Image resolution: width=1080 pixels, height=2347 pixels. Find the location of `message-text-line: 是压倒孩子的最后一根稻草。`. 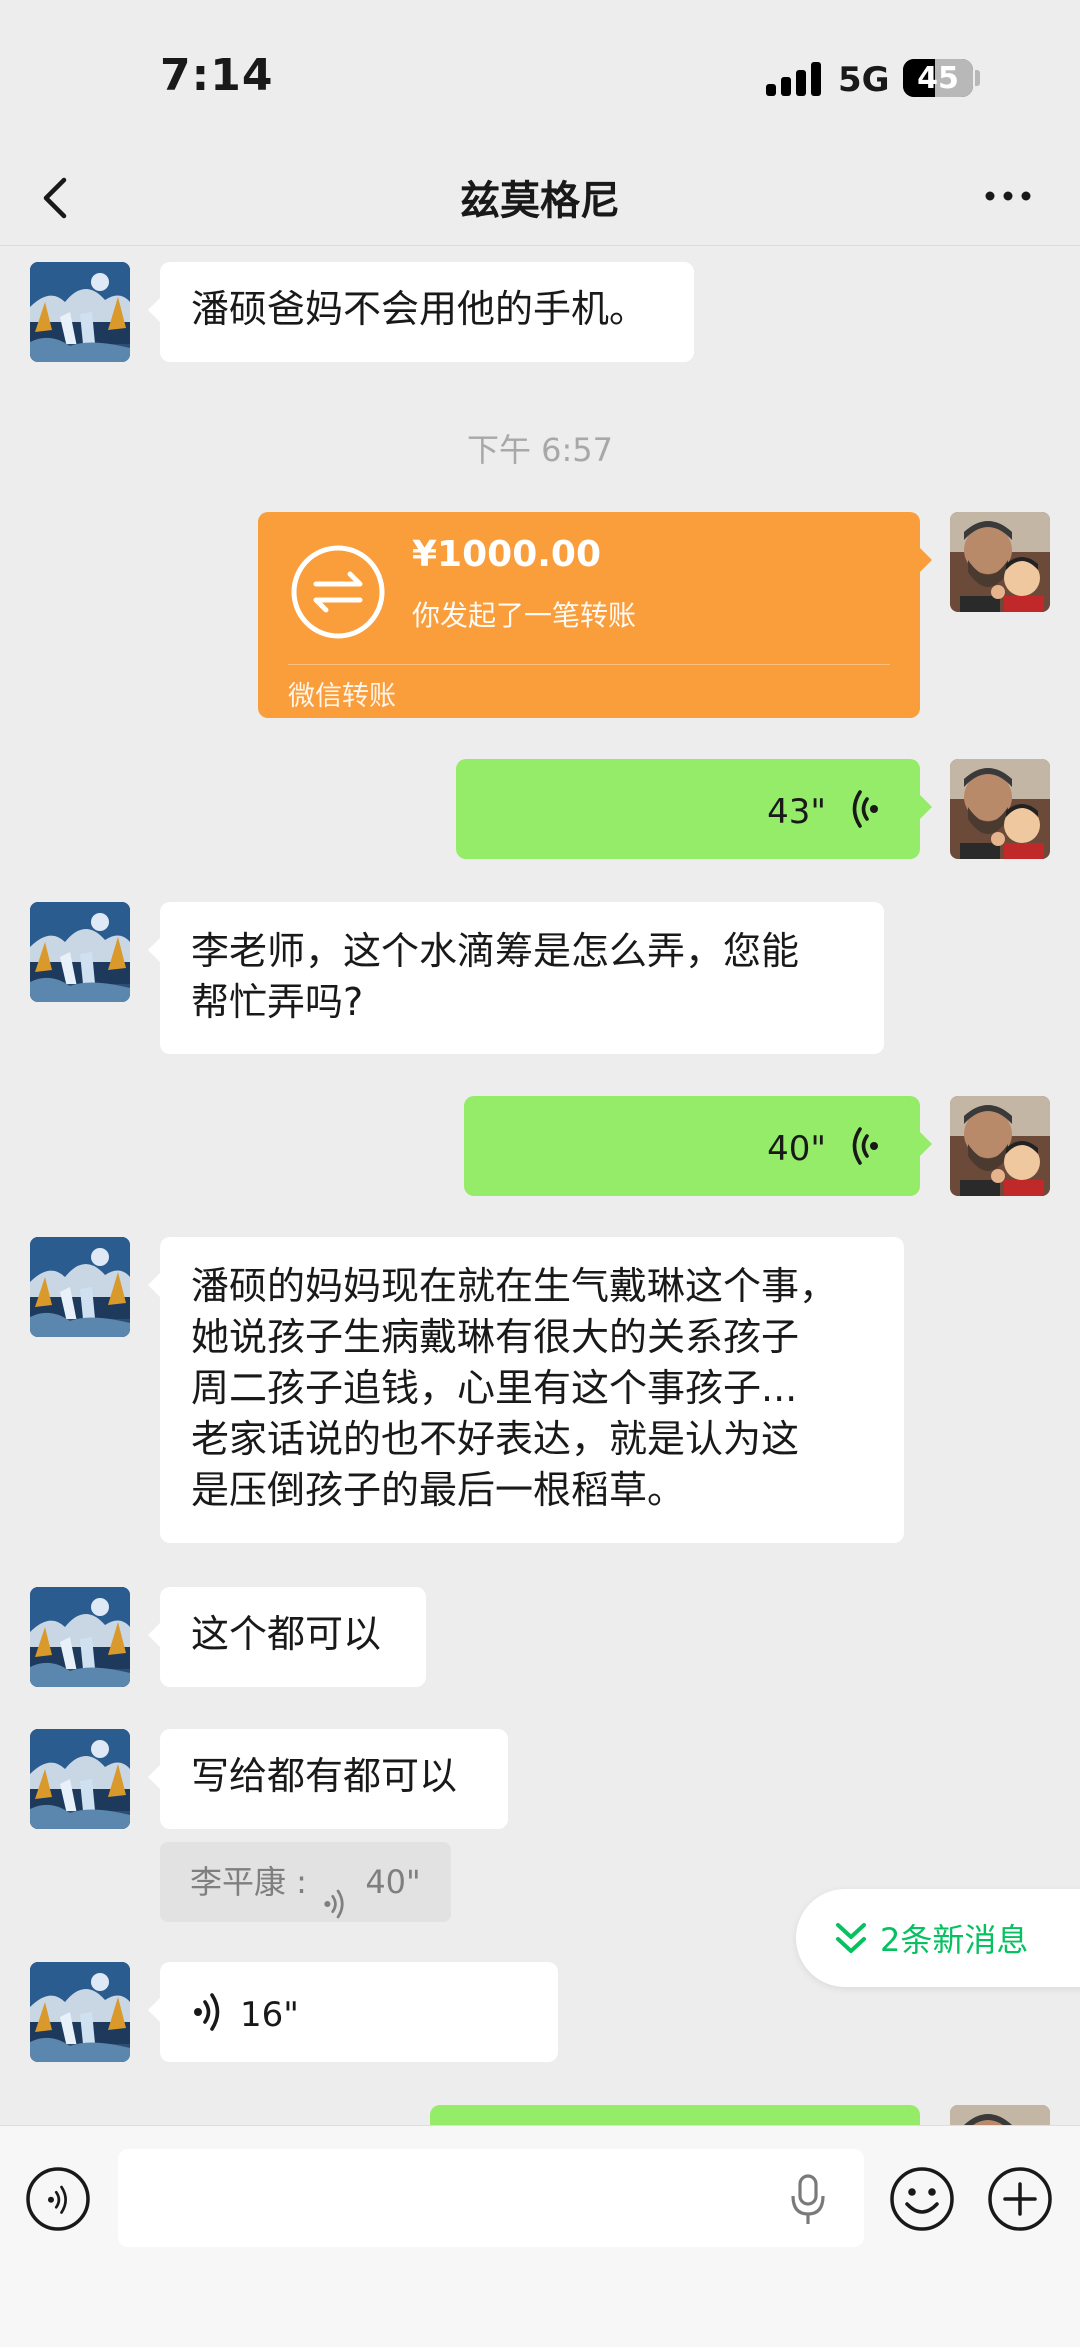

message-text-line: 是压倒孩子的最后一根稻草。 is located at coordinates (438, 1490).